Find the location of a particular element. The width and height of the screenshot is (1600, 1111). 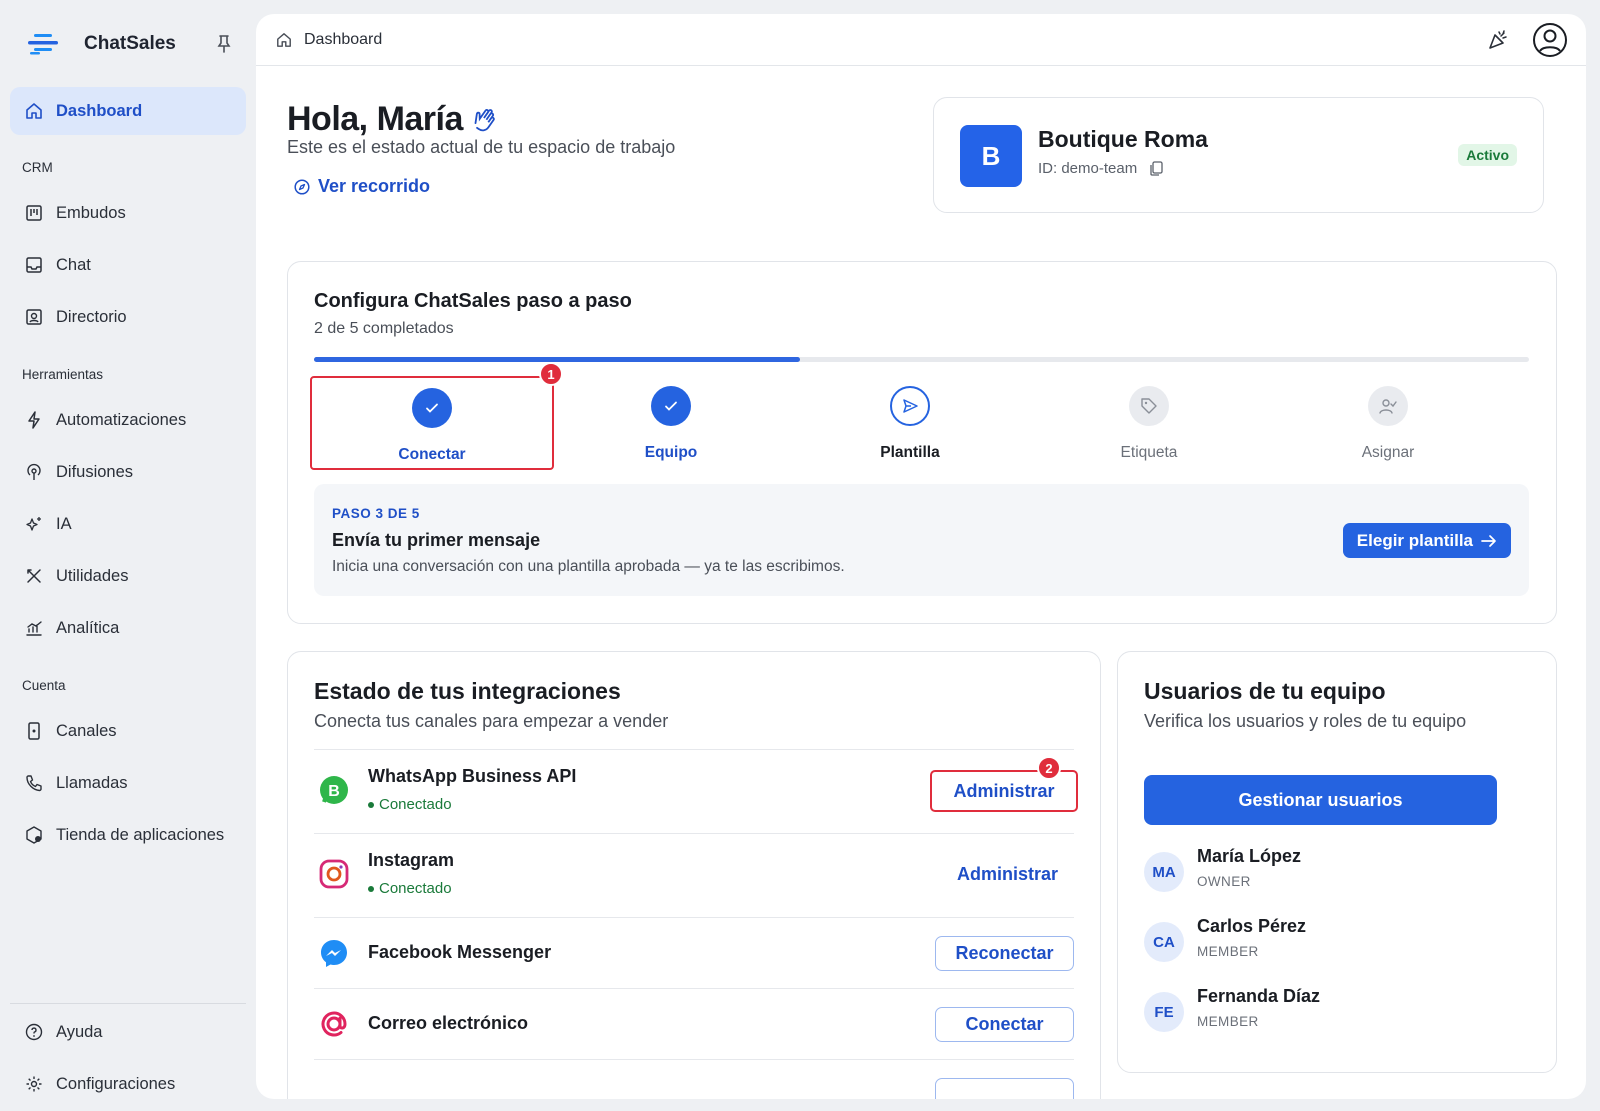

annotation-marker-2: 2 is located at coordinates (1049, 768).